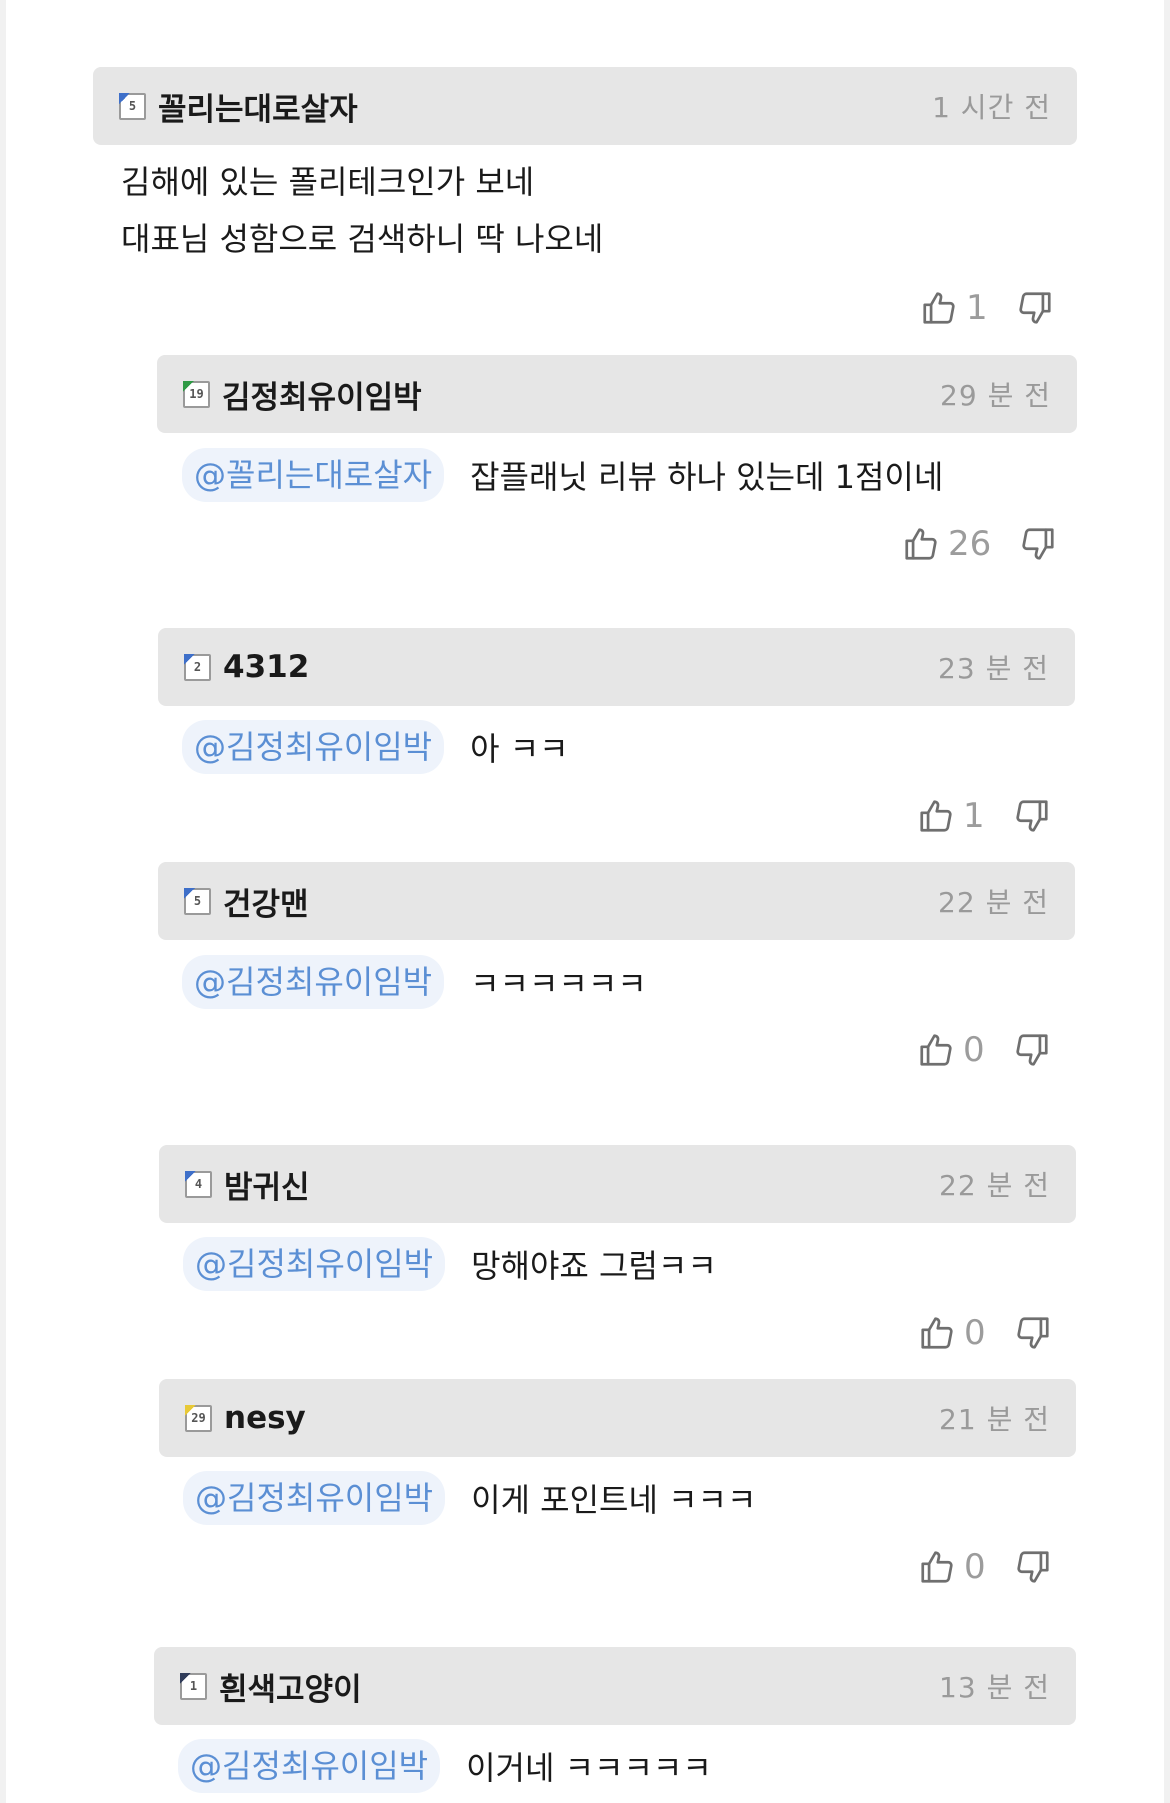  I want to click on comment-line: 대표님 성함으로 검색하니 딱 나오네, so click(362, 239).